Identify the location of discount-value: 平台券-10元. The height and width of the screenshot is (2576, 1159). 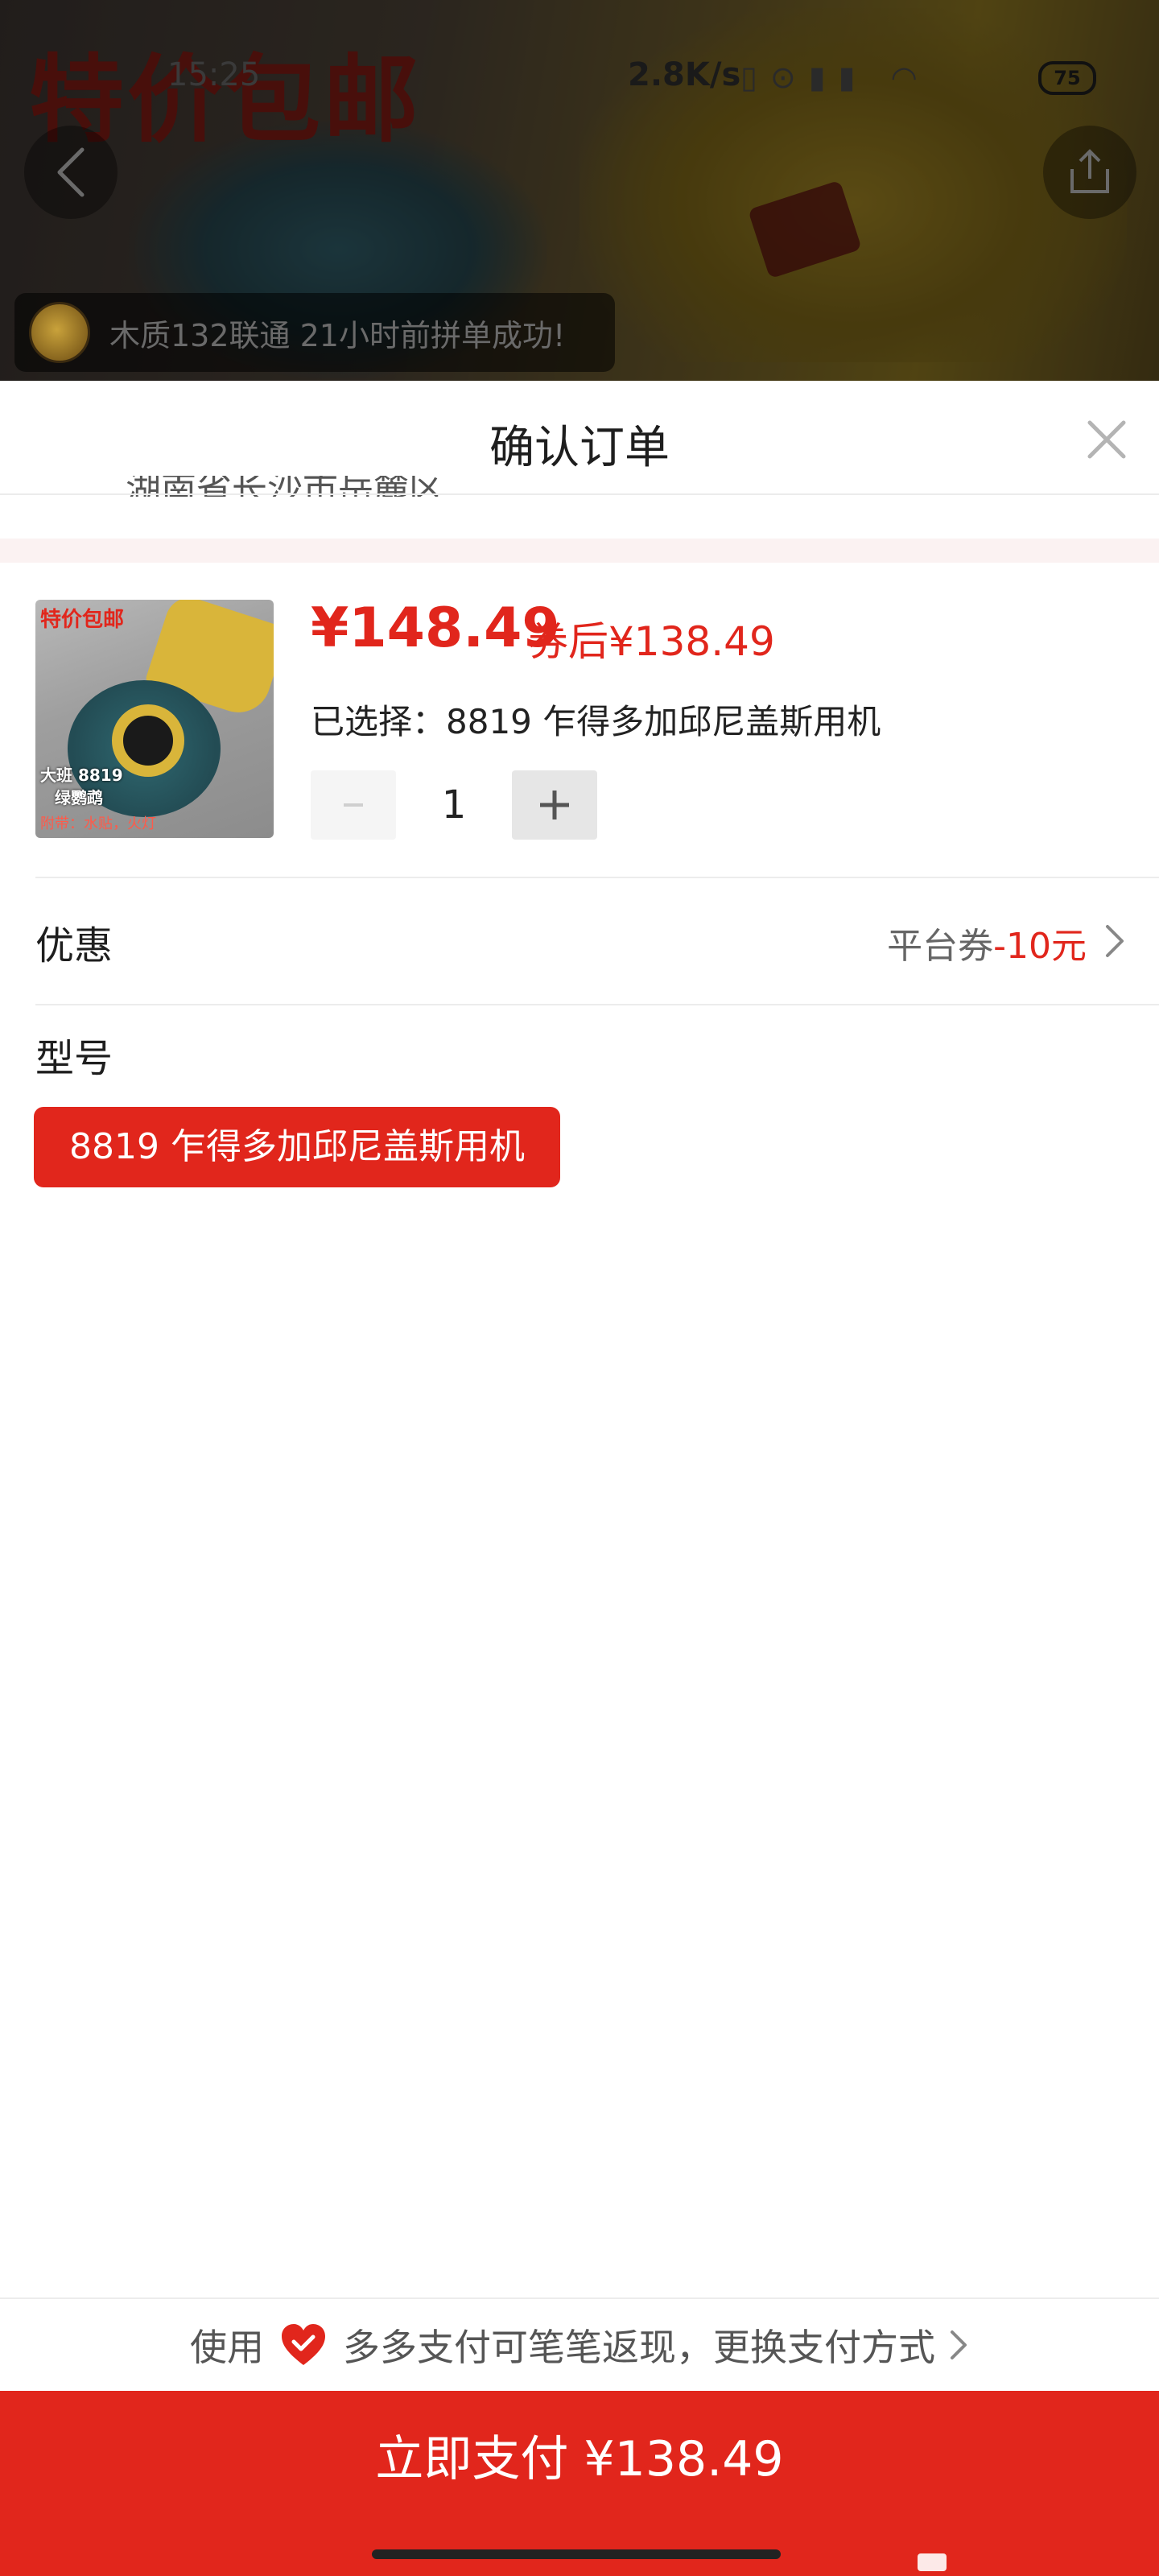
(987, 942).